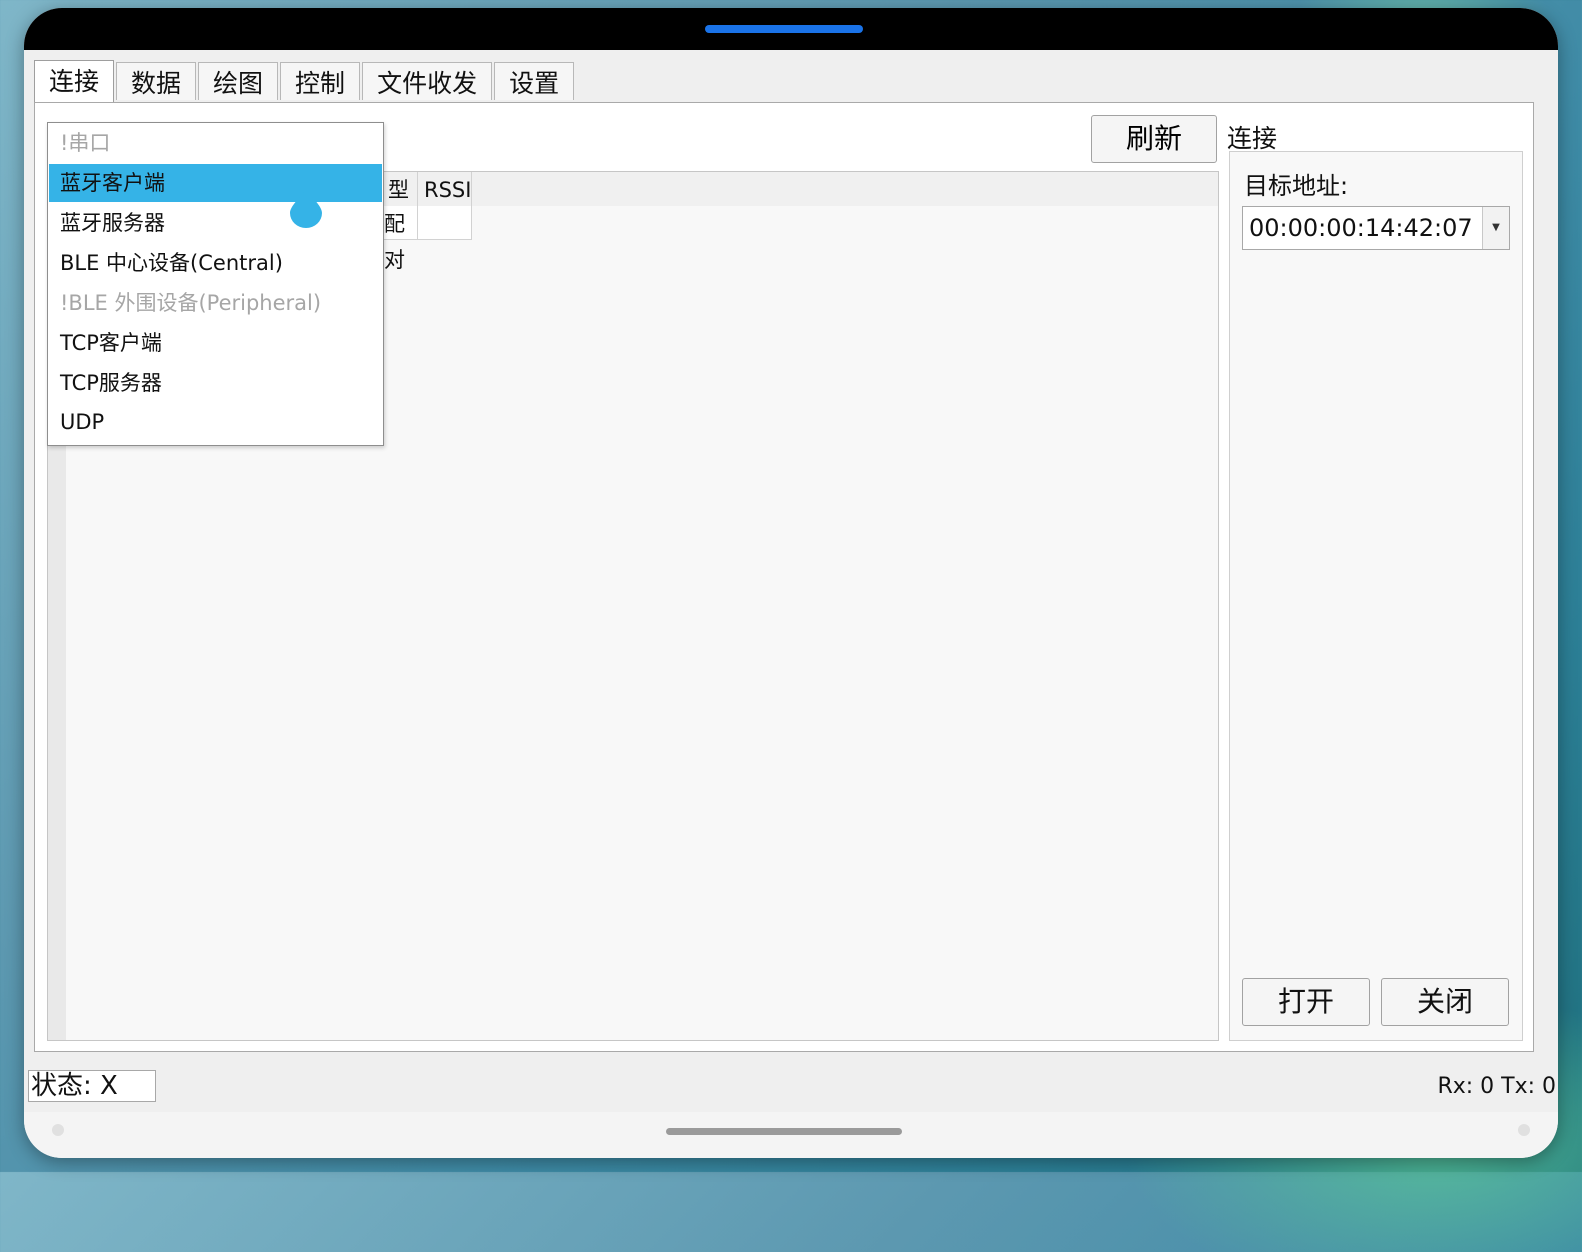  I want to click on dropdown-item-udp: UDP, so click(215, 422).